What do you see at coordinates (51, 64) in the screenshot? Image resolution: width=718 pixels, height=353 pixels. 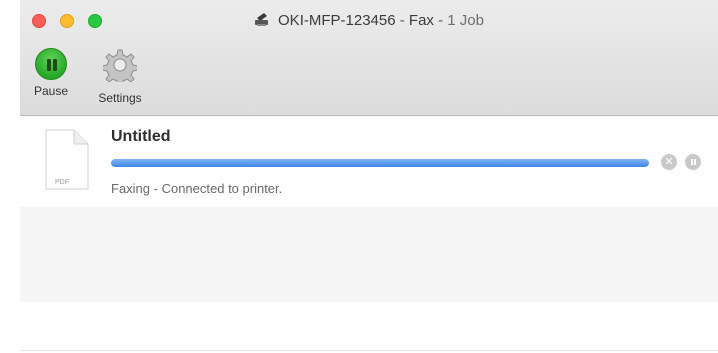 I see `pause-icon` at bounding box center [51, 64].